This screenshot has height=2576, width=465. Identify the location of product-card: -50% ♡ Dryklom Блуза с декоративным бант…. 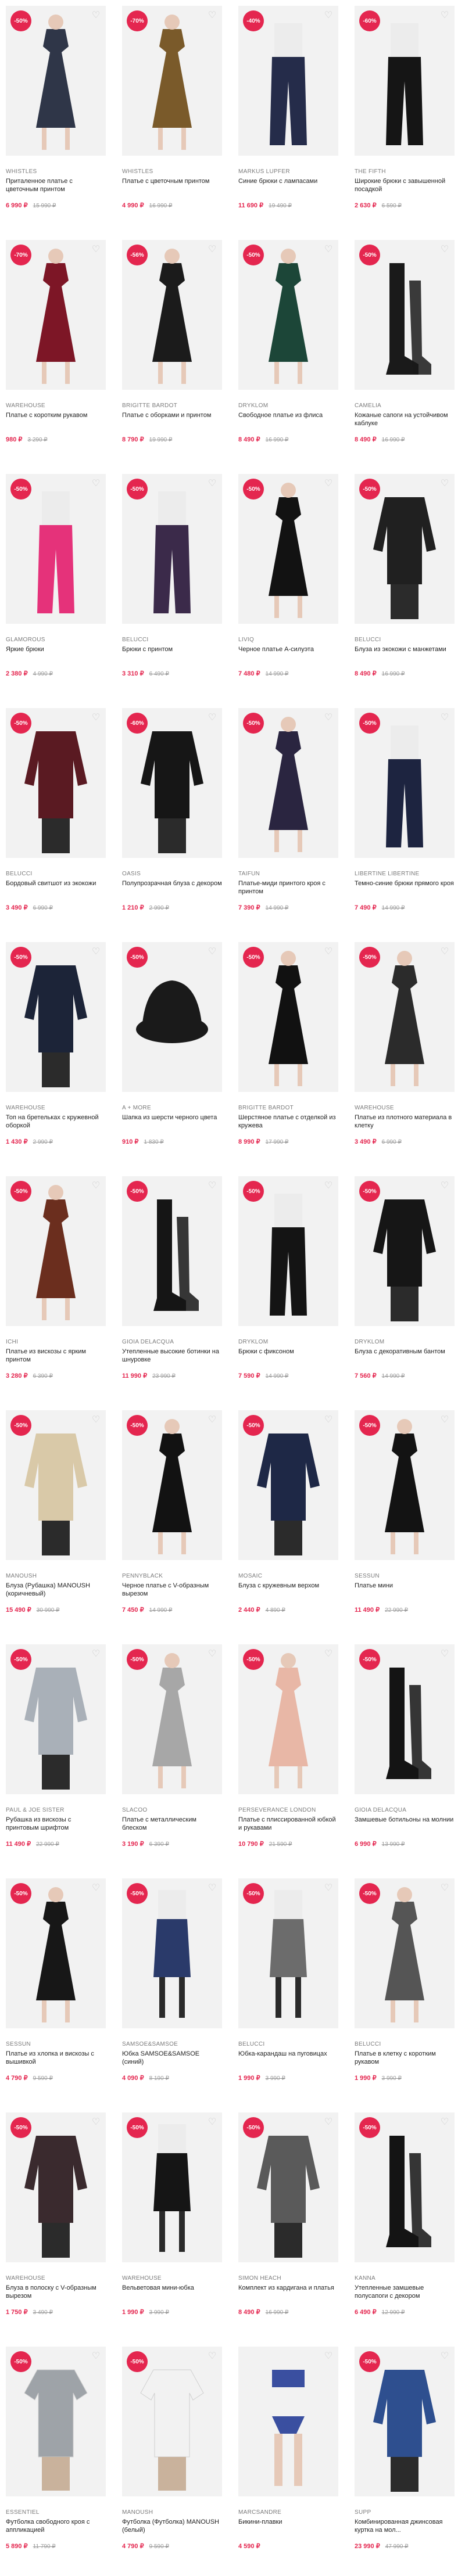
(405, 1287).